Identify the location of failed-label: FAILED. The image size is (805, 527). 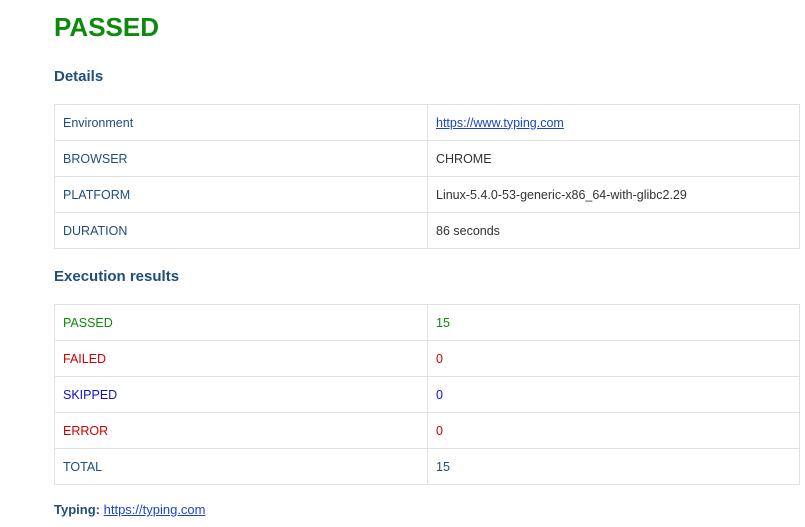
(241, 358).